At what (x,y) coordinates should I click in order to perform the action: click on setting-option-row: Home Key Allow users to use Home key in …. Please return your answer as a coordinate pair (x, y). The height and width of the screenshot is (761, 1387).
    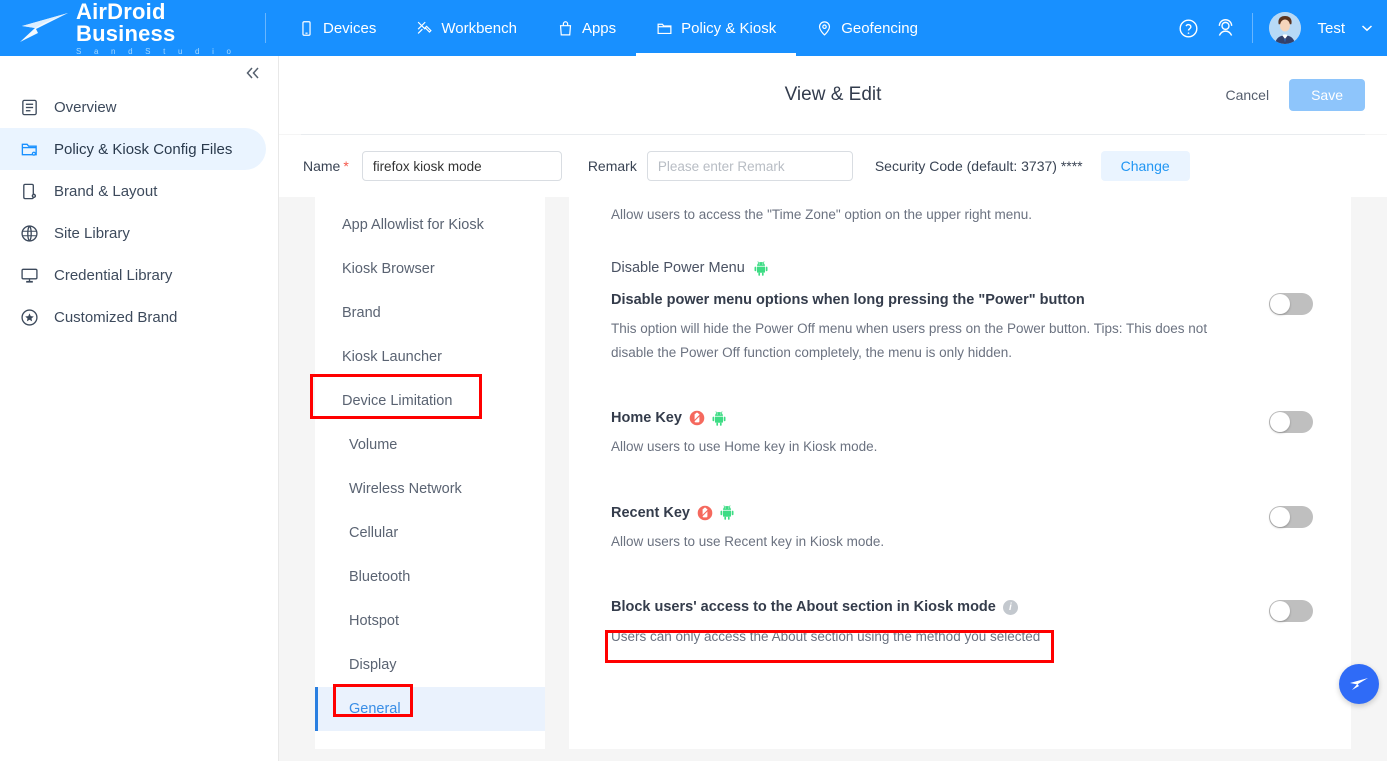
    Looking at the image, I should click on (962, 433).